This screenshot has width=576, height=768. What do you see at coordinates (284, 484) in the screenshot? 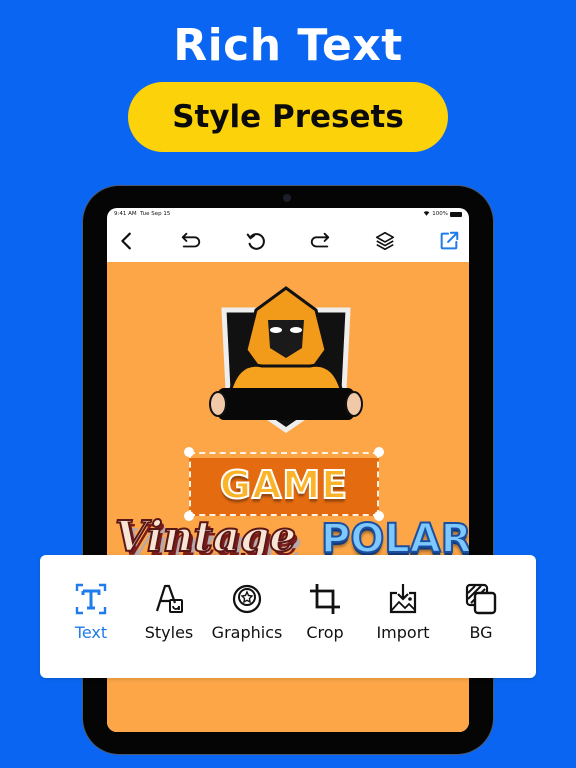
I see `selection-box` at bounding box center [284, 484].